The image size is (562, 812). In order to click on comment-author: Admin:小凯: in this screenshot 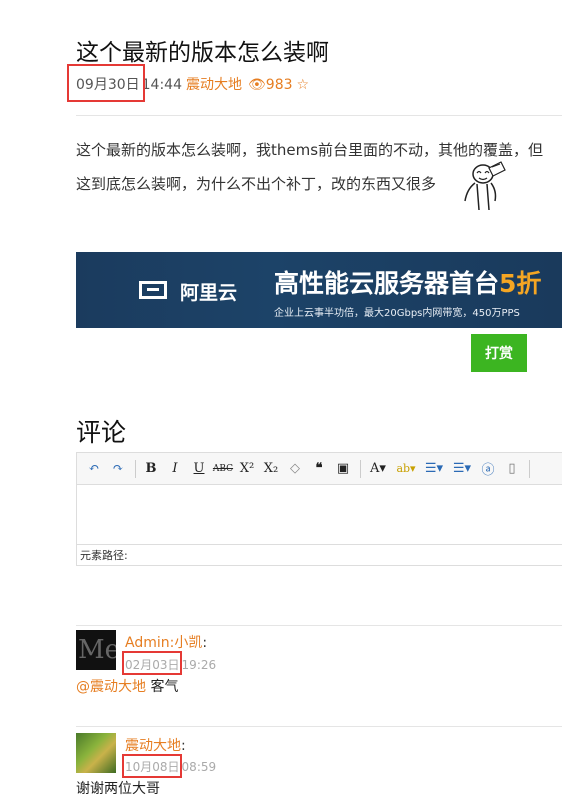, I will do `click(166, 642)`.